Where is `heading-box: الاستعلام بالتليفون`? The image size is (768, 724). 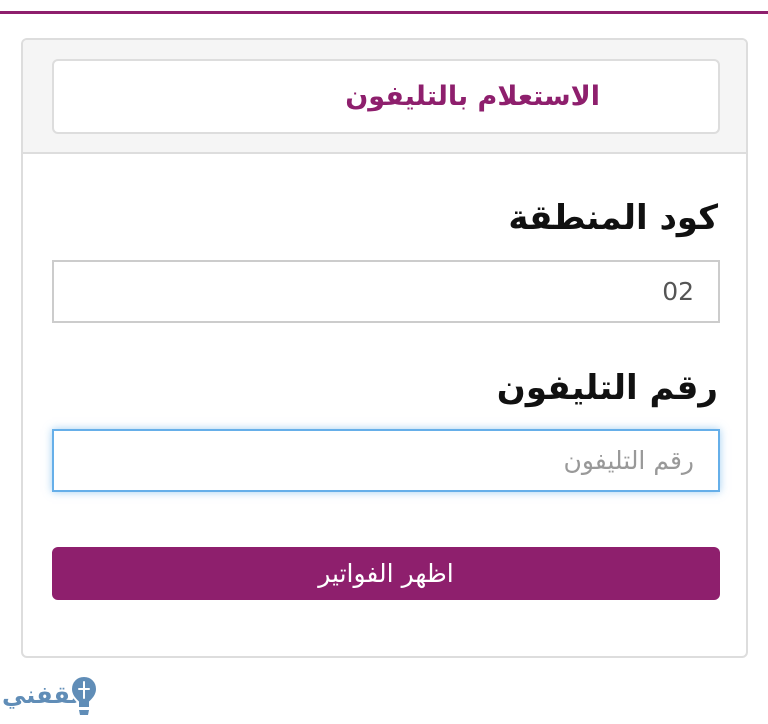
heading-box: الاستعلام بالتليفون is located at coordinates (386, 96).